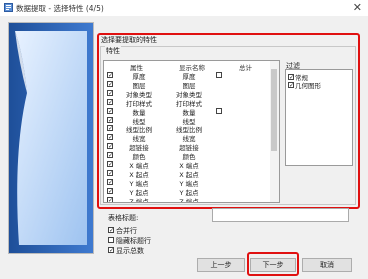 Image resolution: width=368 pixels, height=279 pixels. What do you see at coordinates (221, 265) in the screenshot?
I see `back-button: 上一步` at bounding box center [221, 265].